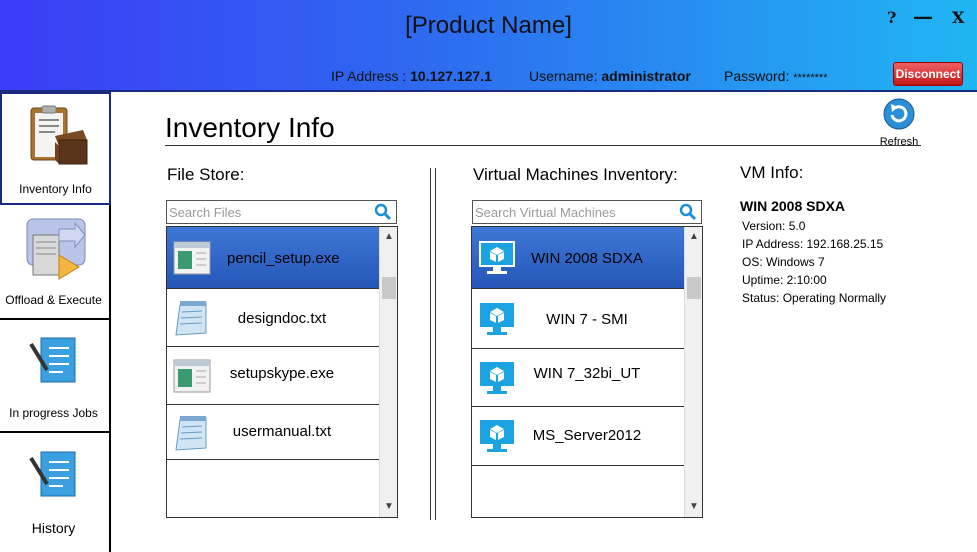  Describe the element at coordinates (53, 300) in the screenshot. I see `sidebar-item-label: Offload & Execute` at that location.